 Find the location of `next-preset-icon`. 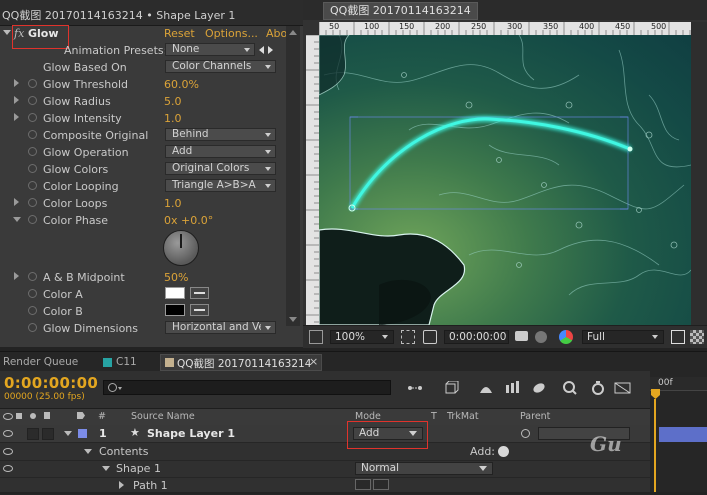

next-preset-icon is located at coordinates (270, 50).